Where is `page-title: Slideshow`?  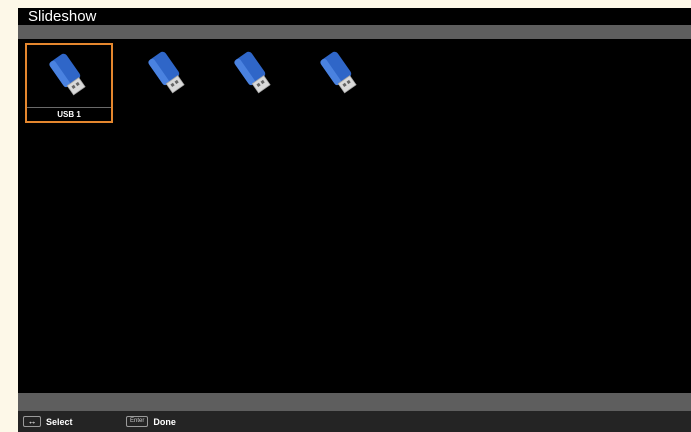
page-title: Slideshow is located at coordinates (62, 16).